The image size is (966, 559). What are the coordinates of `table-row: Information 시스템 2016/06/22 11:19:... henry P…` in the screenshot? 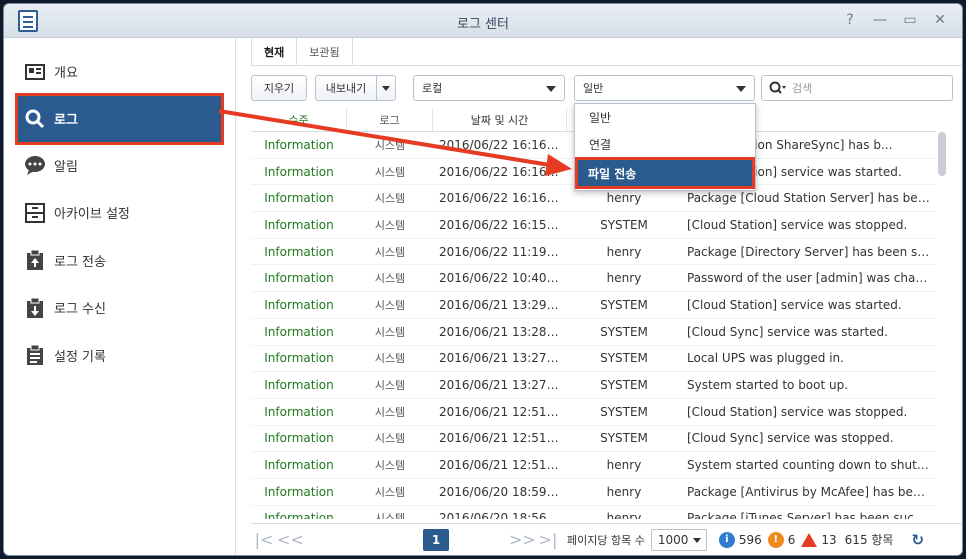 It's located at (593, 252).